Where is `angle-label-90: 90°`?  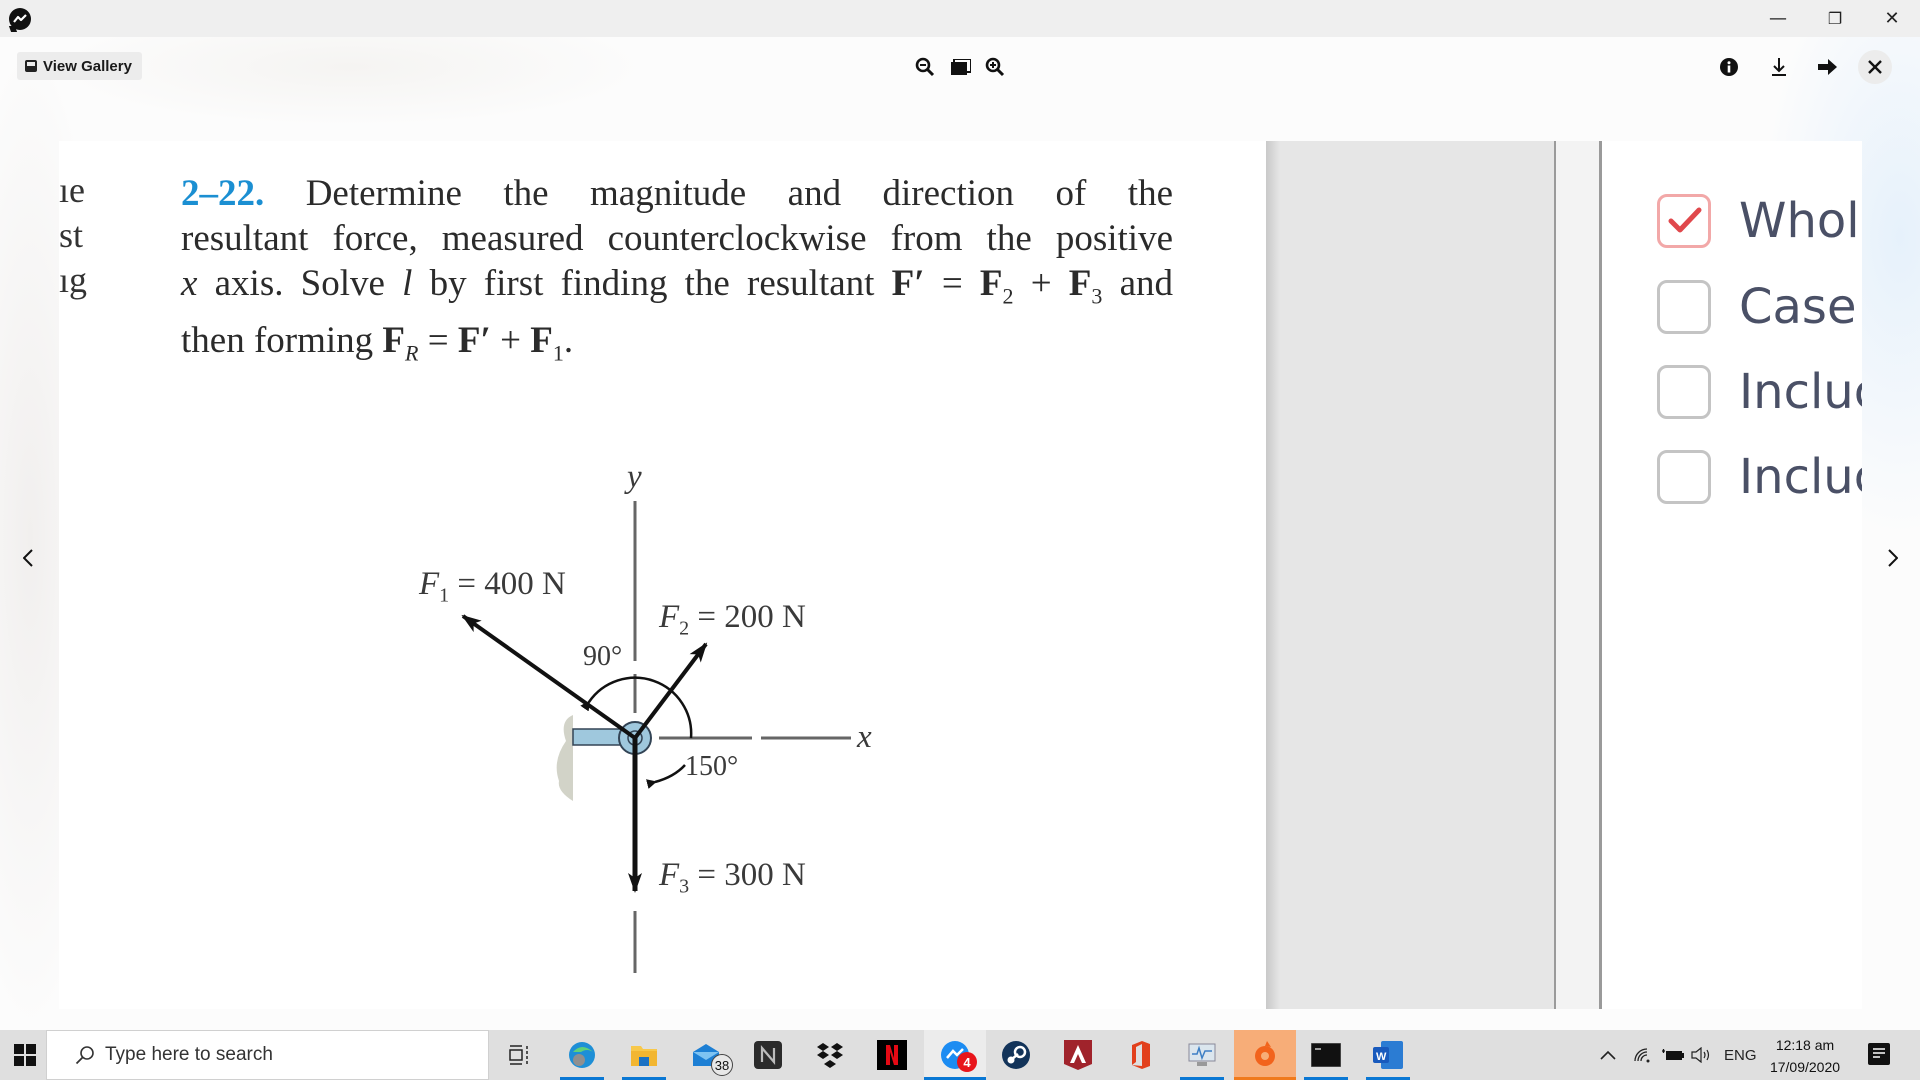
angle-label-90: 90° is located at coordinates (603, 656).